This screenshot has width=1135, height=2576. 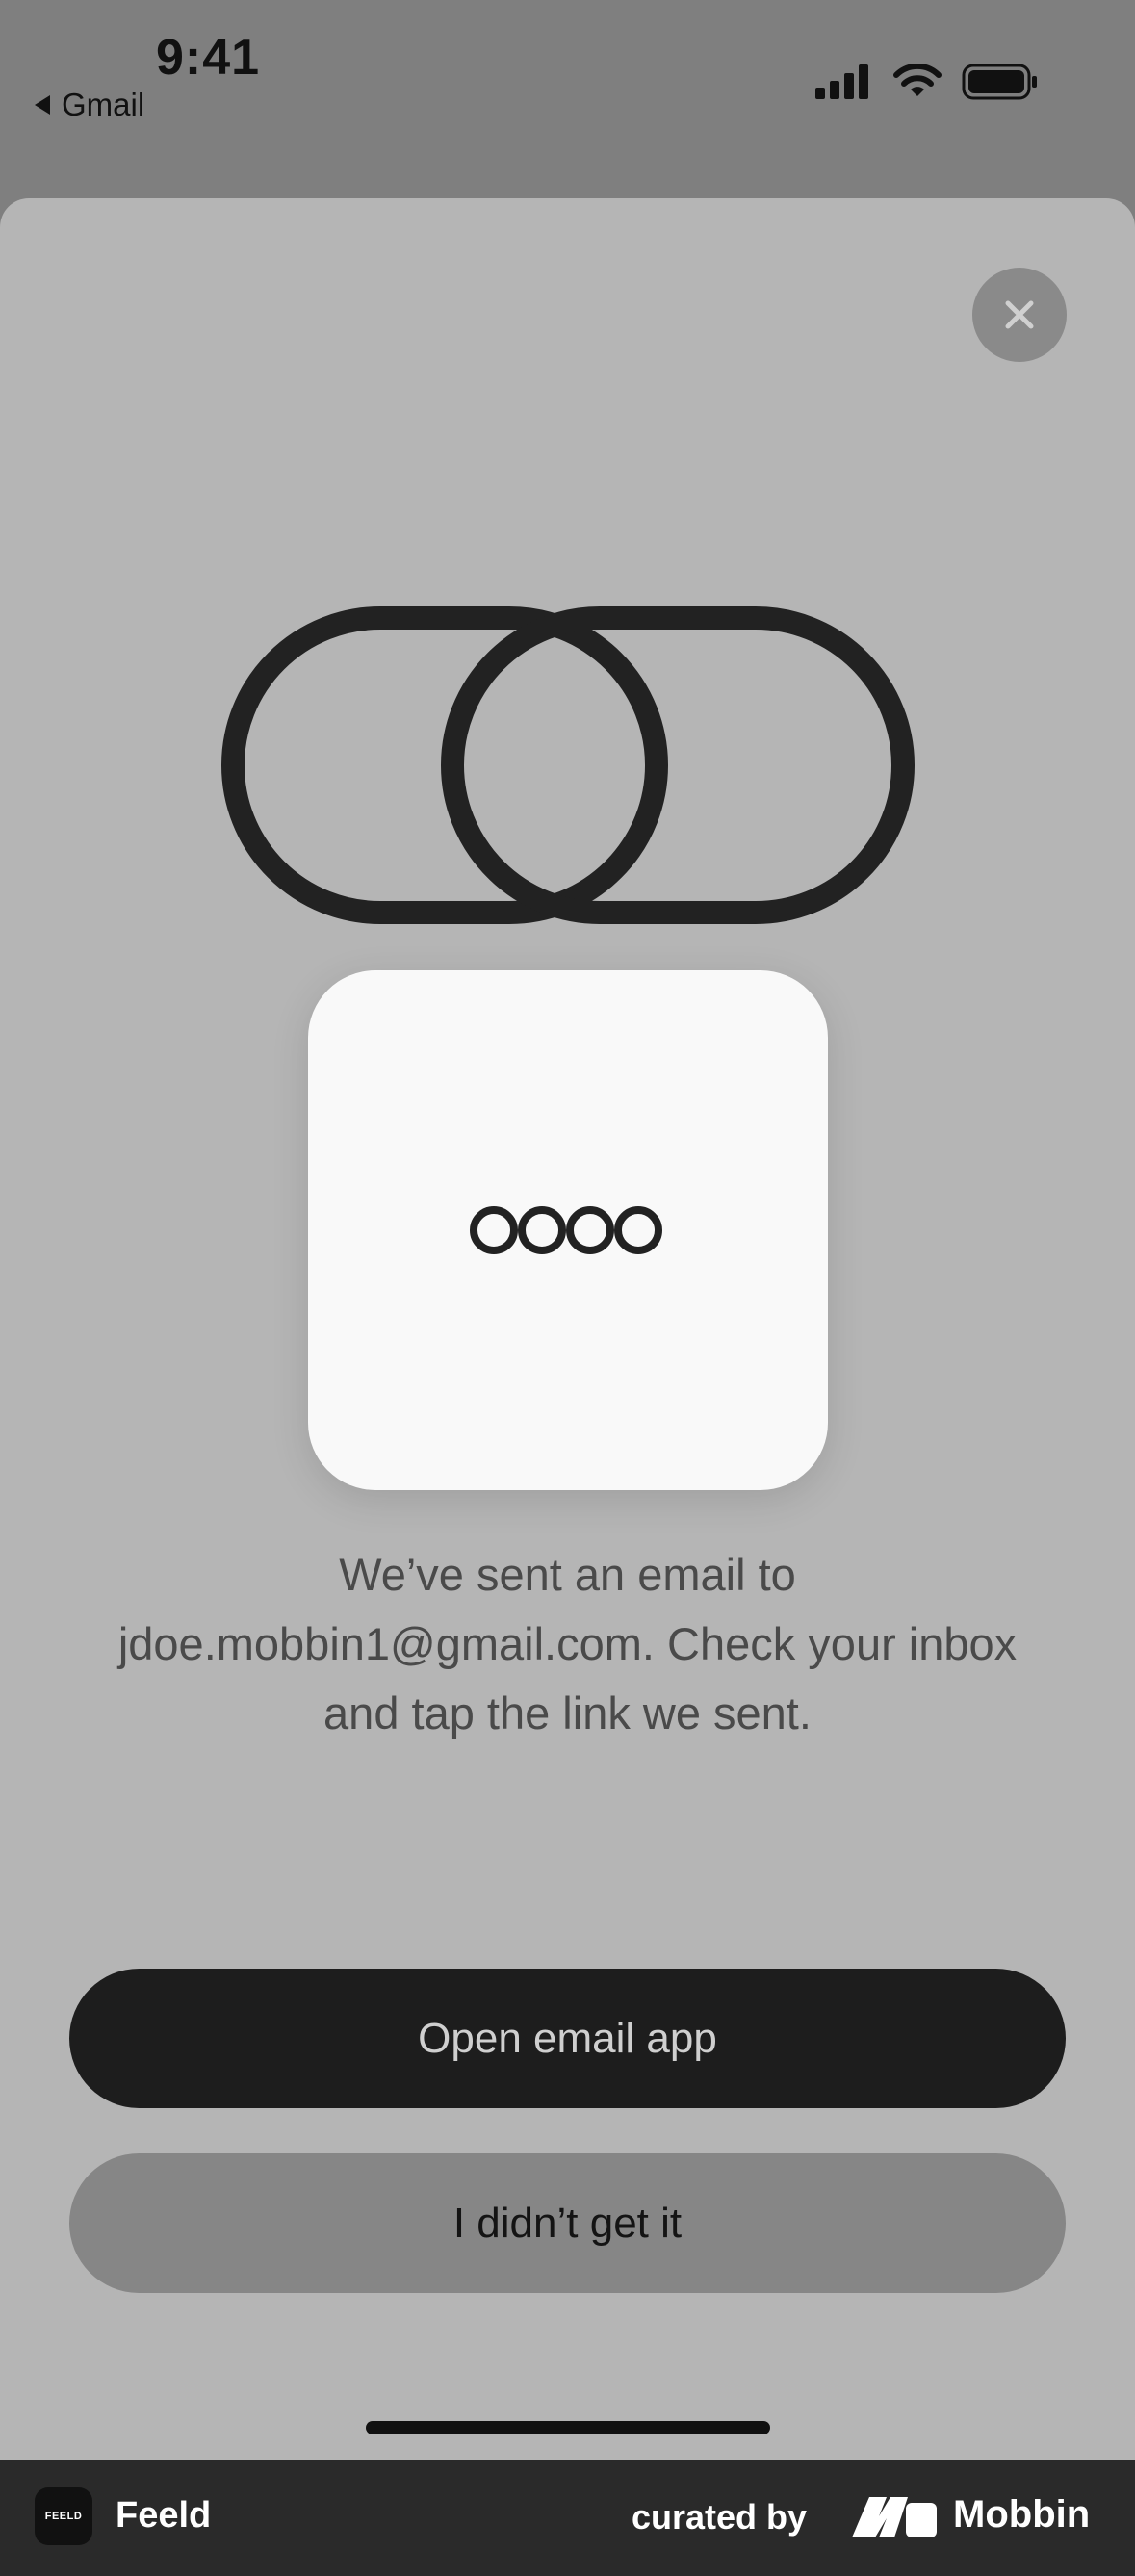 What do you see at coordinates (567, 2039) in the screenshot?
I see `open-email-app-button: Open email app` at bounding box center [567, 2039].